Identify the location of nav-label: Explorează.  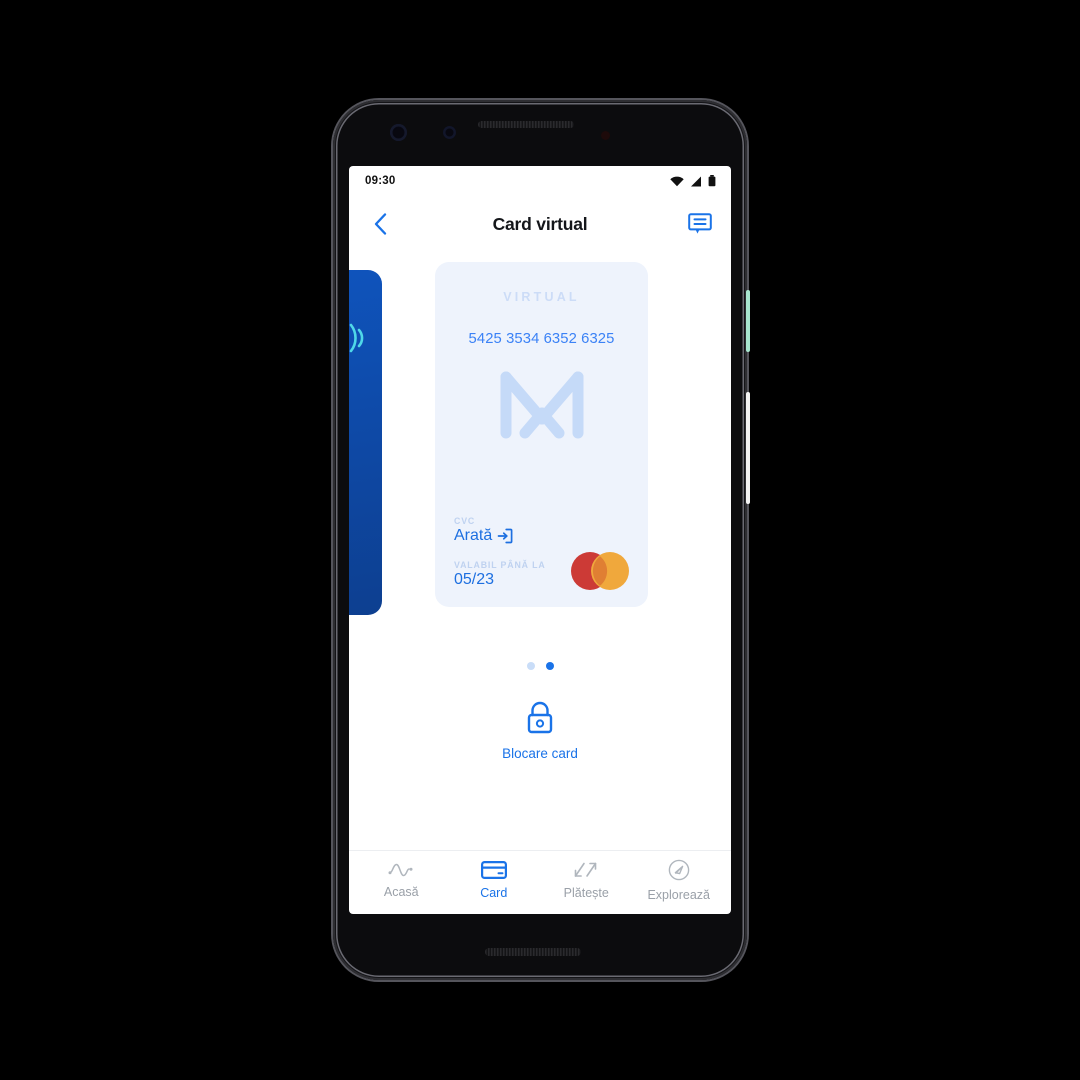
(679, 895).